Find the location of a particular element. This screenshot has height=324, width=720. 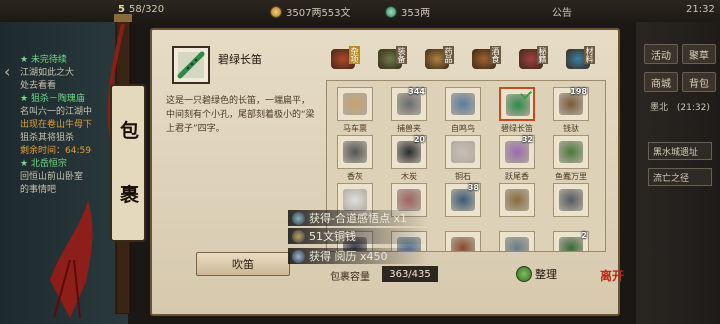

tab-5: 材料 is located at coordinates (578, 59).